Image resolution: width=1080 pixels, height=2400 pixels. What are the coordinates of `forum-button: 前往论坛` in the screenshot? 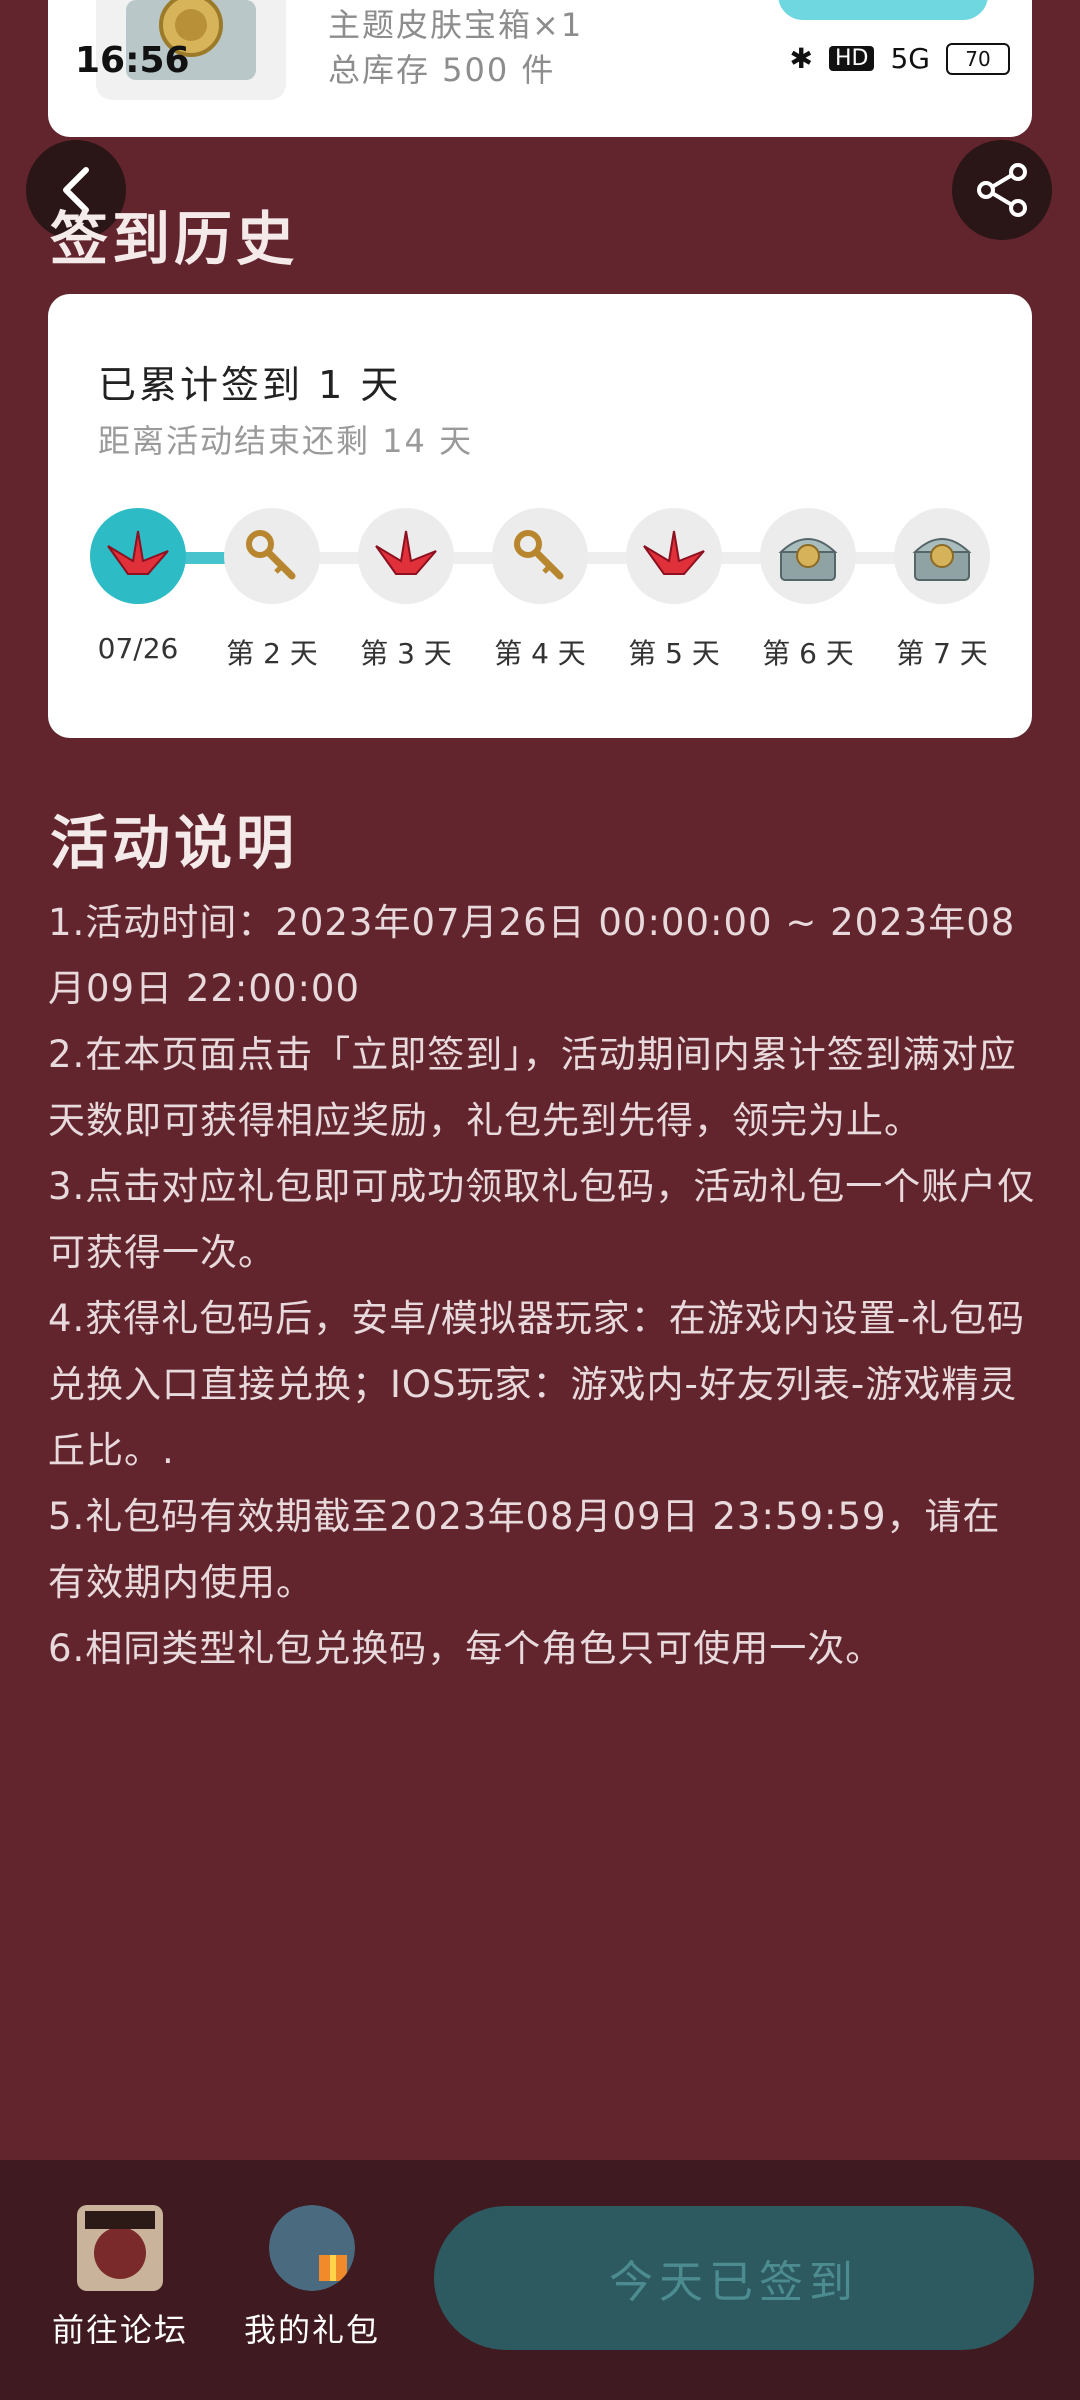 It's located at (120, 2278).